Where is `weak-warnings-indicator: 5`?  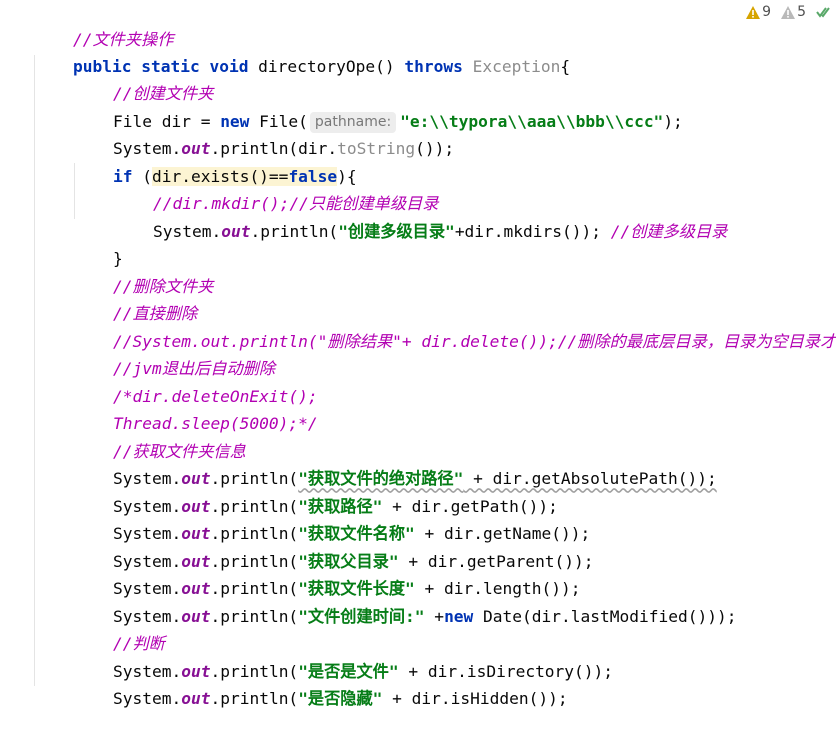
weak-warnings-indicator: 5 is located at coordinates (793, 12).